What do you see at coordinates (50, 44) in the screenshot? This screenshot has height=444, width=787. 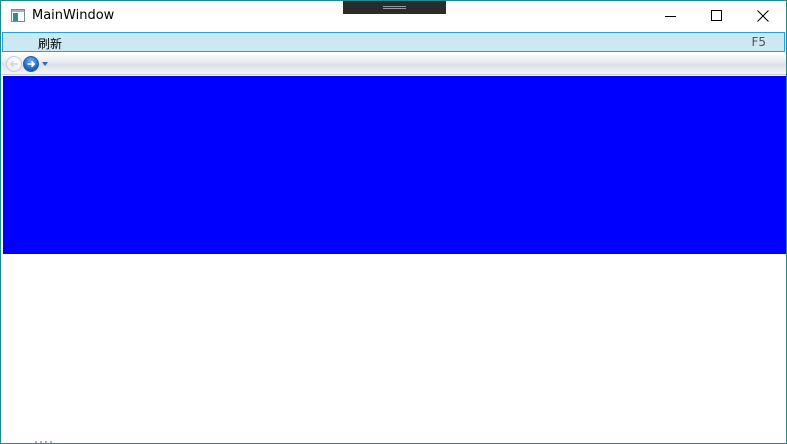 I see `menu-item-label: 刷新` at bounding box center [50, 44].